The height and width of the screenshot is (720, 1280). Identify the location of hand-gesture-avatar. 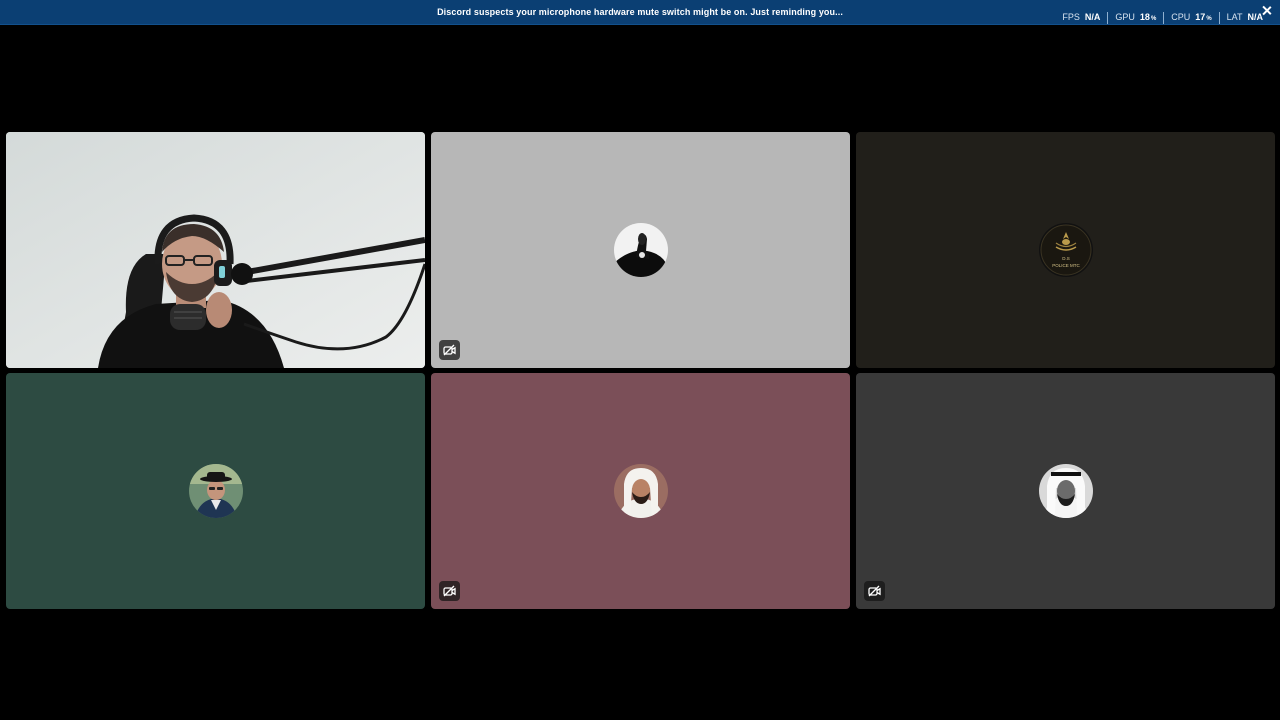
(640, 250).